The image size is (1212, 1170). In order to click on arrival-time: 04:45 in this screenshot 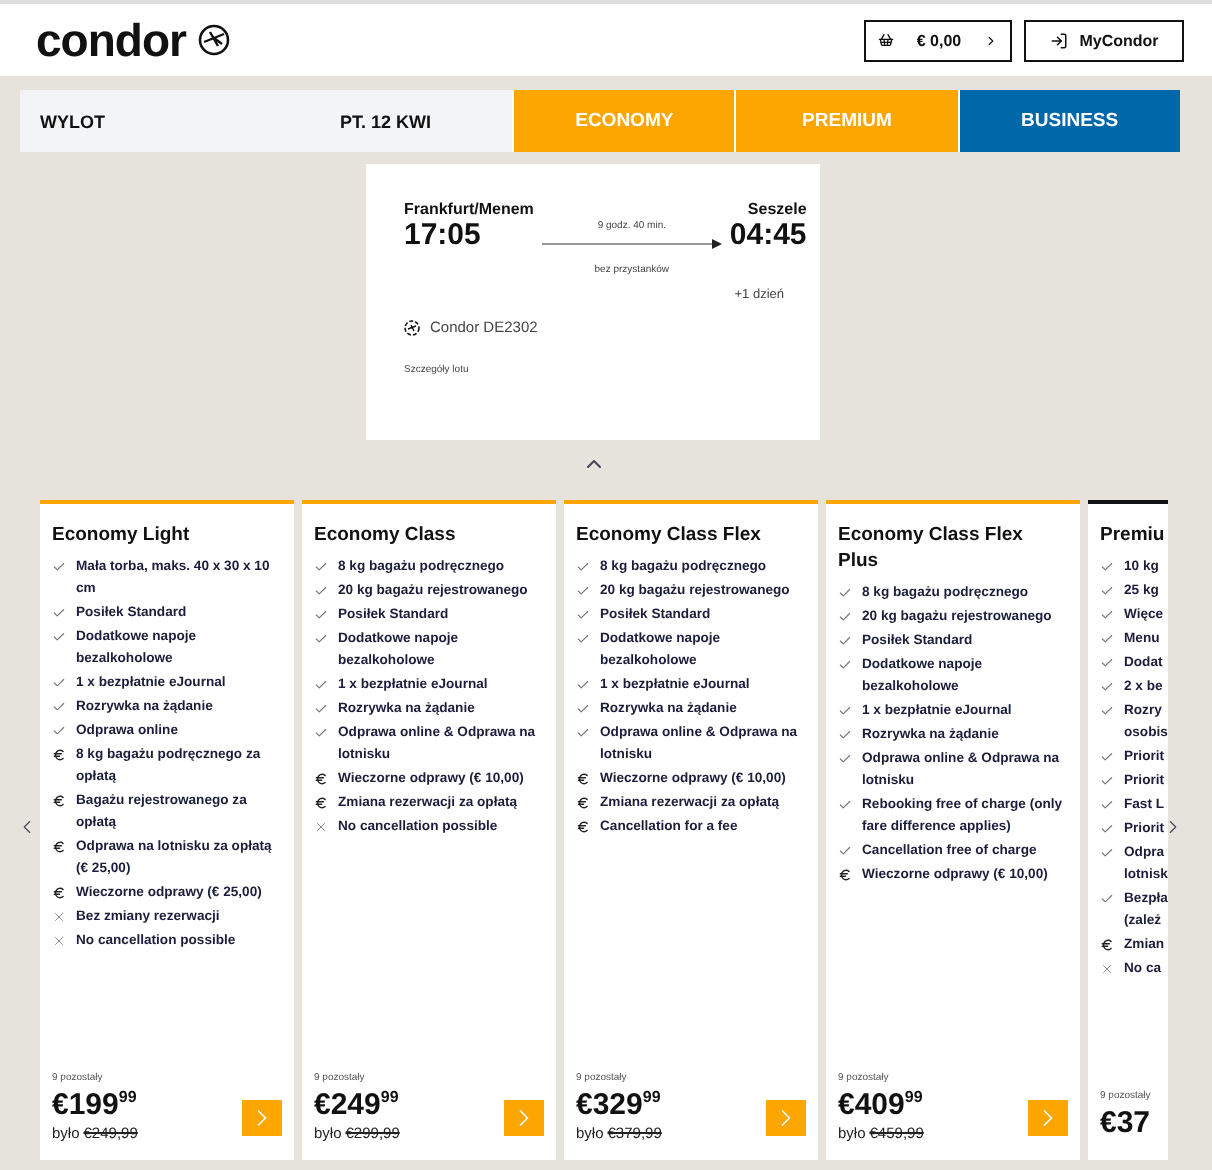, I will do `click(768, 235)`.